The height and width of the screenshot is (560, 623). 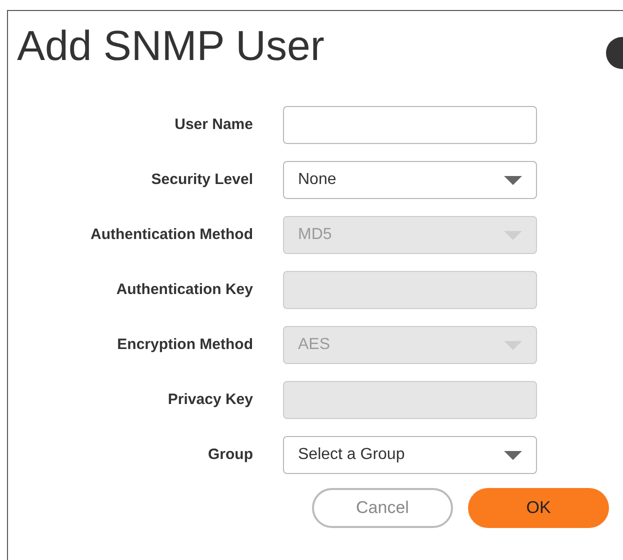 What do you see at coordinates (171, 234) in the screenshot?
I see `field-label: Authentication Method` at bounding box center [171, 234].